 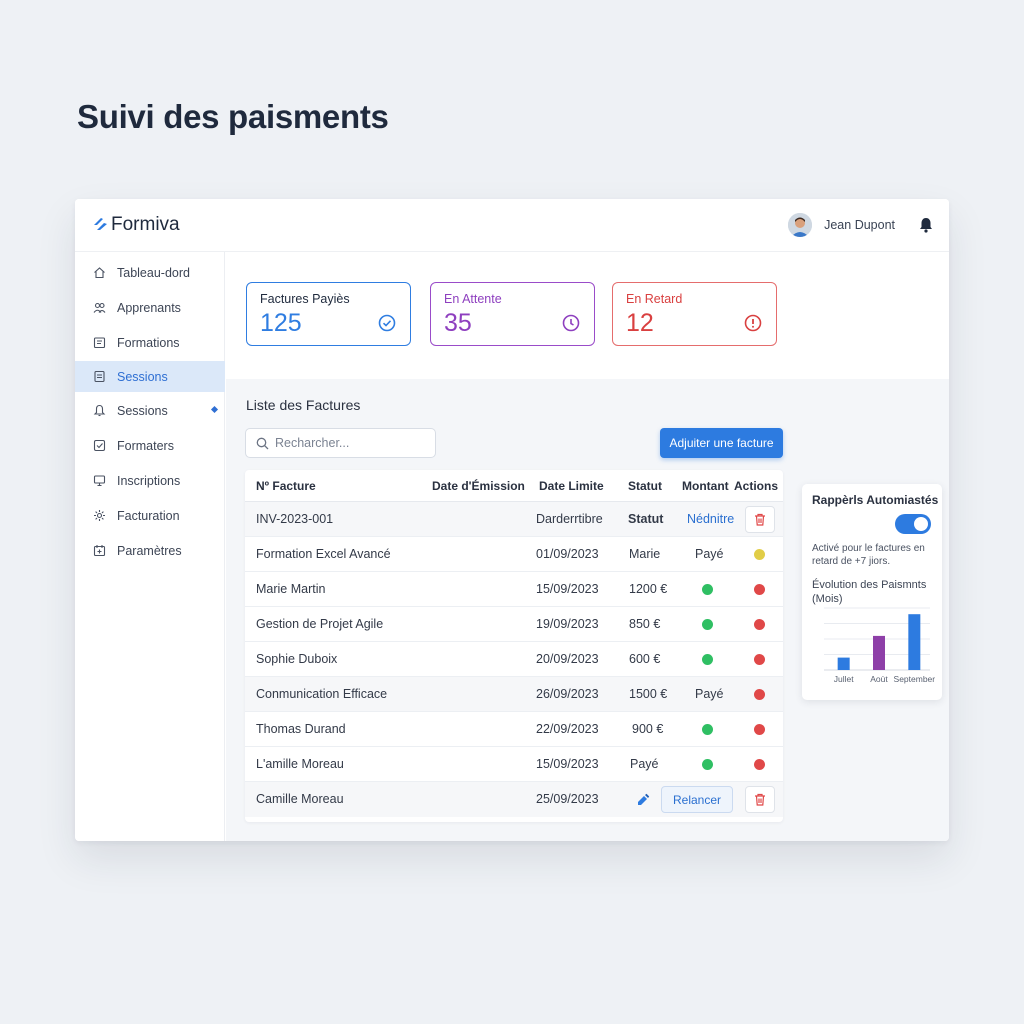 What do you see at coordinates (697, 799) in the screenshot?
I see `relancer-button: Relancer` at bounding box center [697, 799].